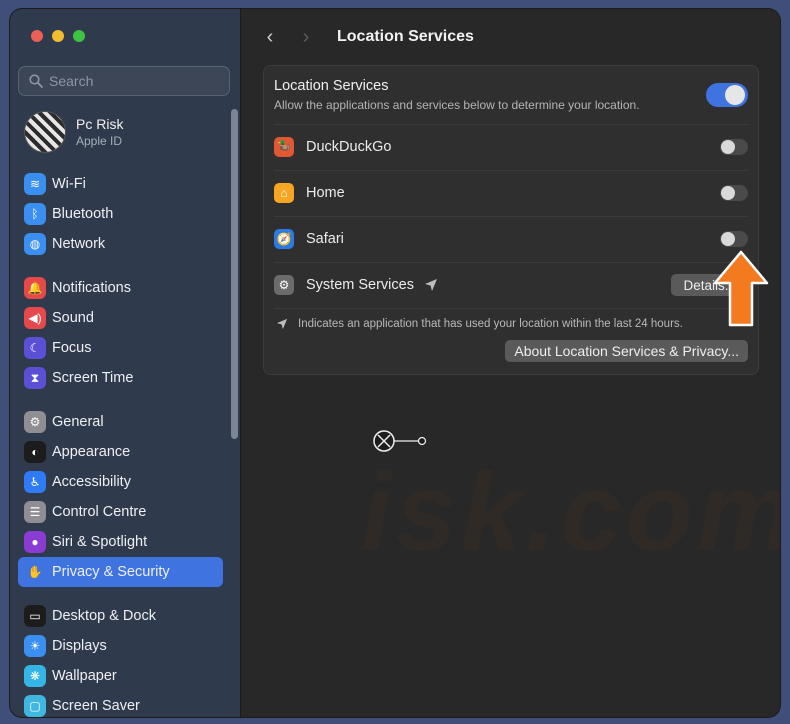 The width and height of the screenshot is (790, 724). I want to click on sidebar-item-screen-time: ⧗ Screen Time, so click(120, 378).